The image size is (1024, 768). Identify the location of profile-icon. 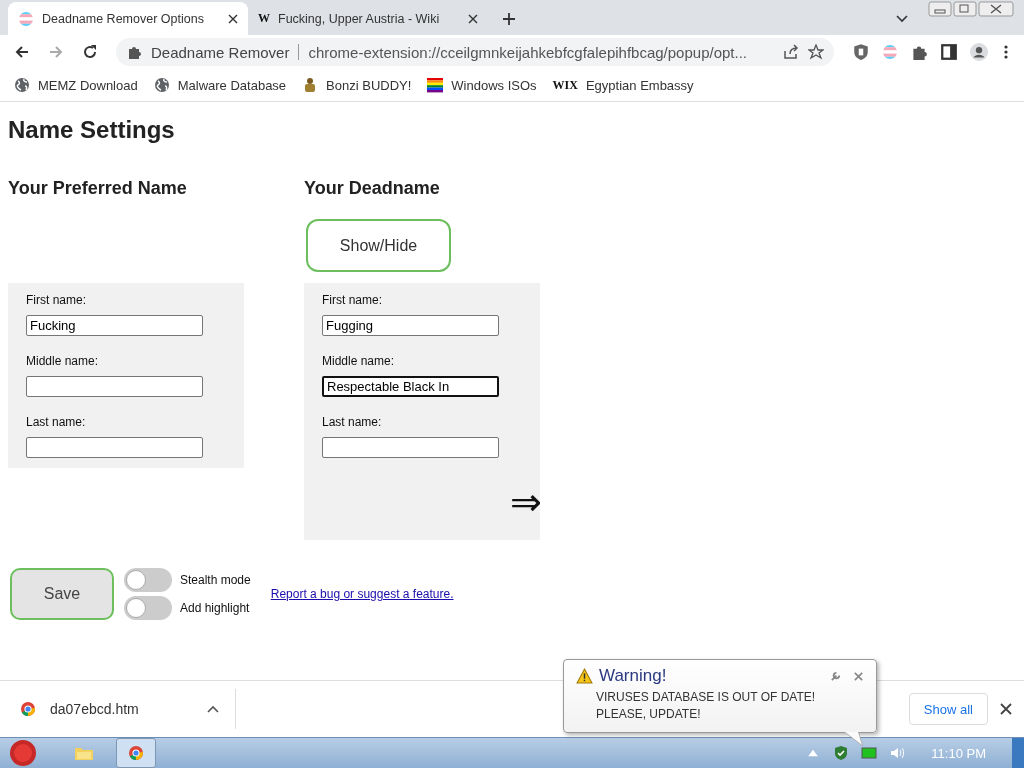
(979, 52).